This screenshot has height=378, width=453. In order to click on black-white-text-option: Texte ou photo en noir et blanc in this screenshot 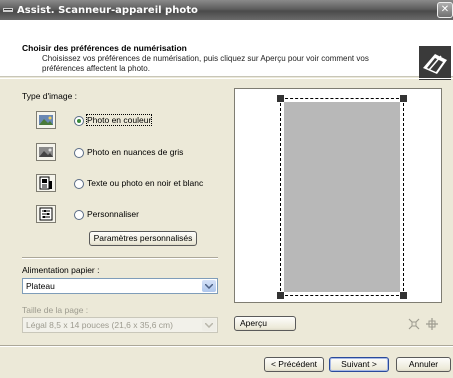, I will do `click(145, 183)`.